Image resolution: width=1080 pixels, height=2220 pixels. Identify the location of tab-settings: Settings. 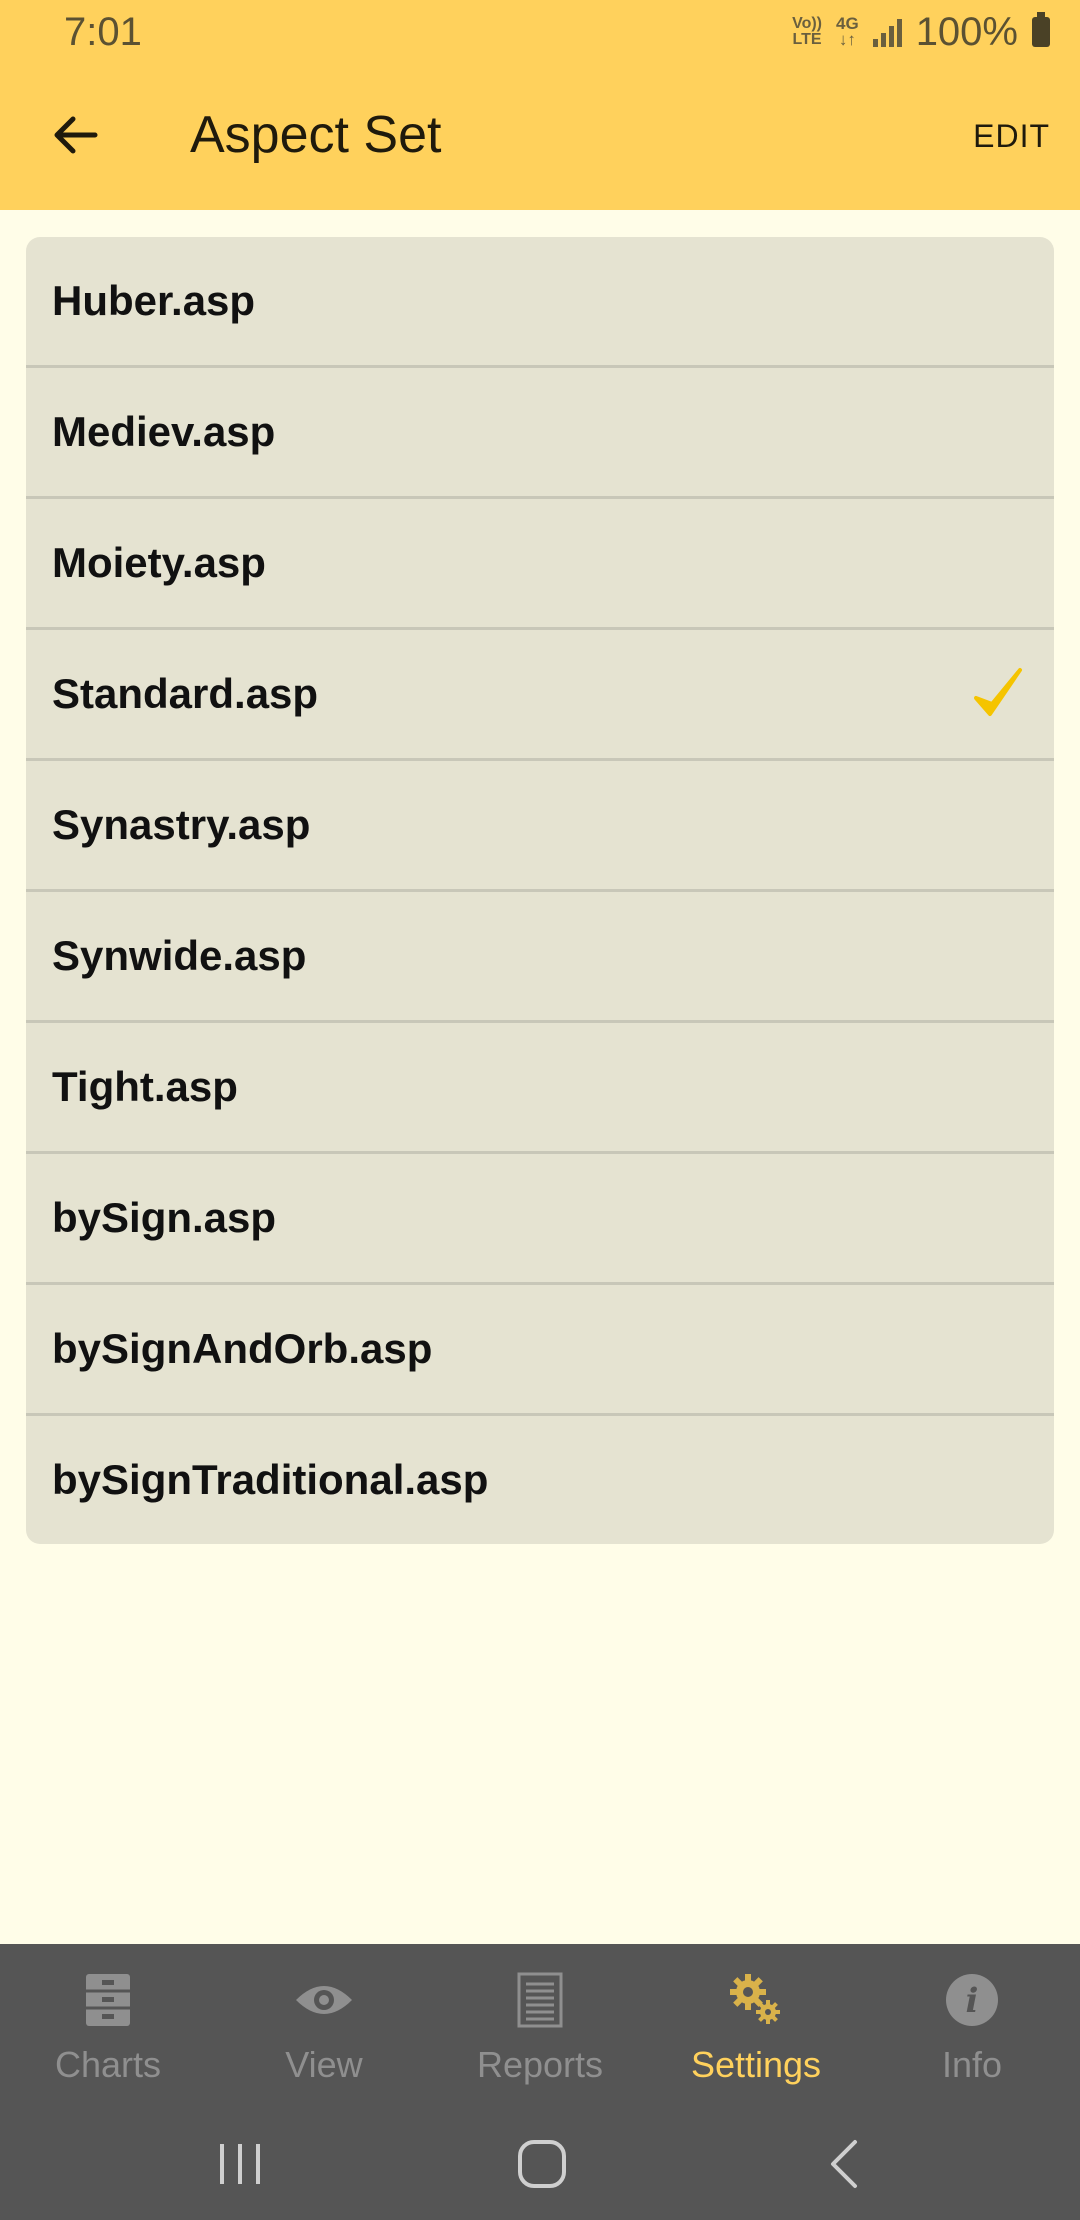
(756, 2024).